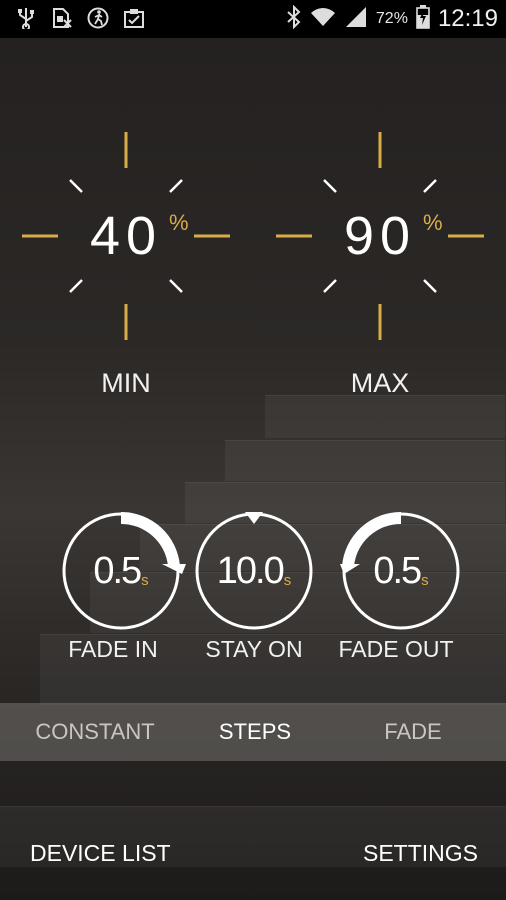 This screenshot has width=506, height=900. I want to click on min-label: MIN, so click(126, 383).